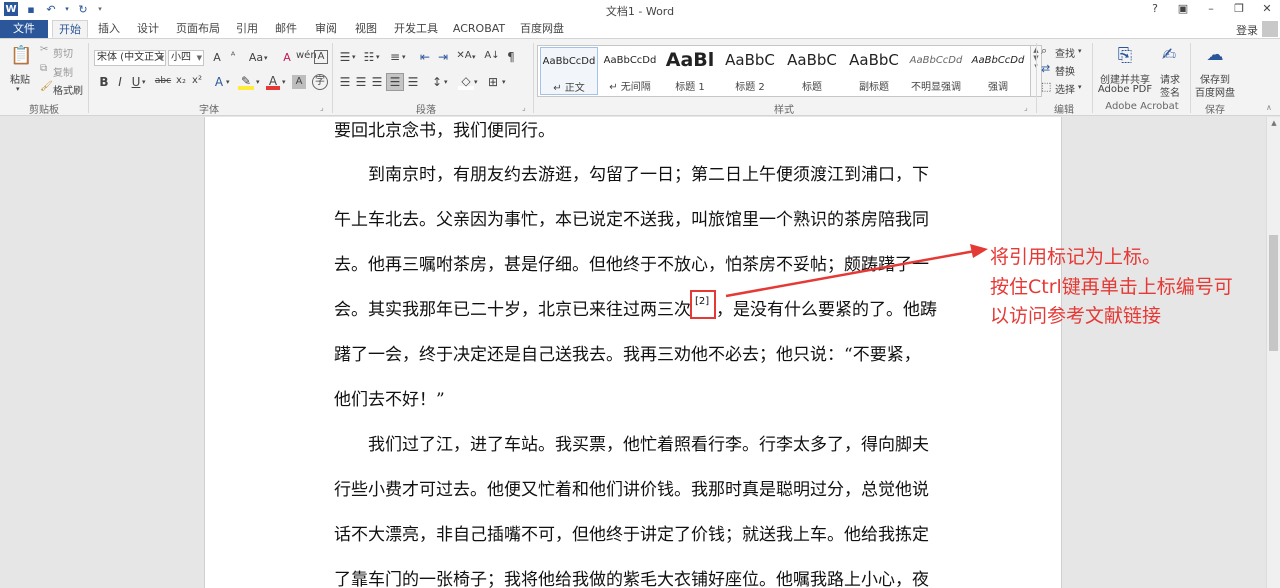 Image resolution: width=1280 pixels, height=588 pixels. What do you see at coordinates (979, 251) in the screenshot?
I see `arrow-head` at bounding box center [979, 251].